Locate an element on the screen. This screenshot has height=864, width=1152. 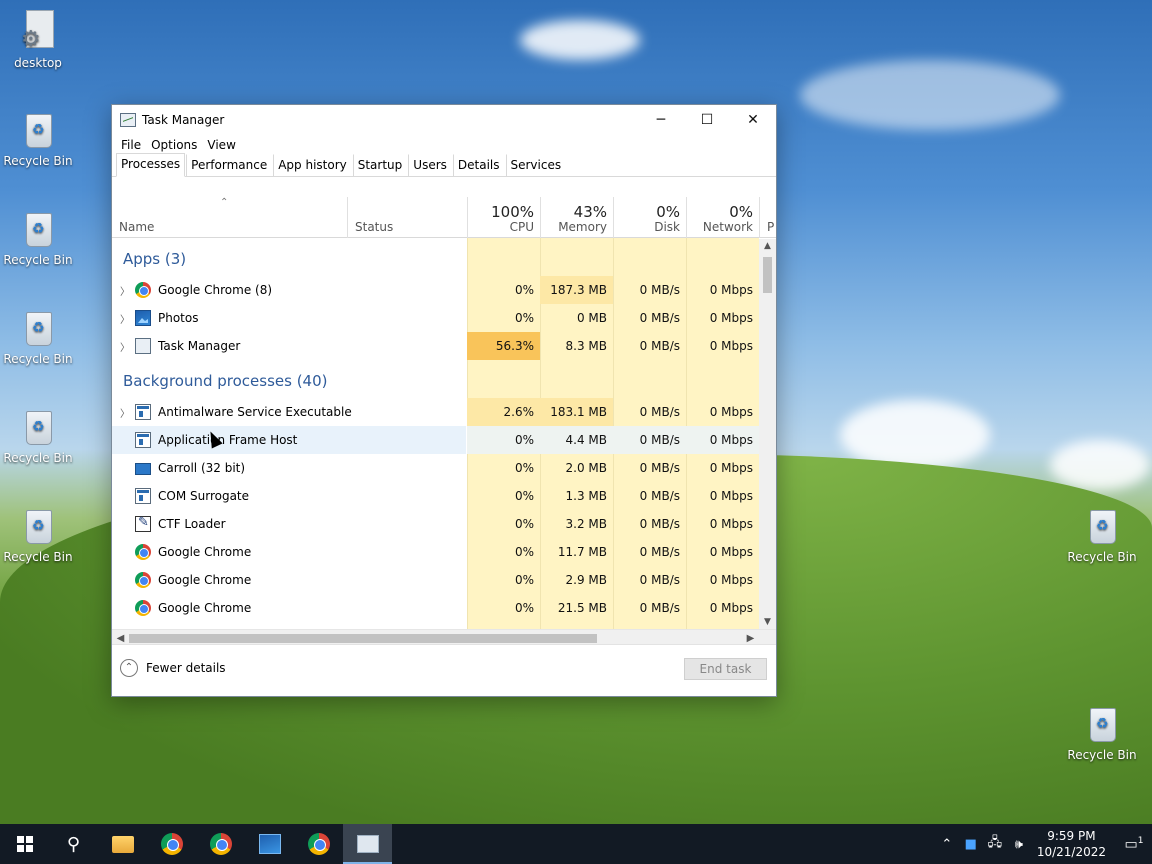
menu-file: File is located at coordinates (131, 145).